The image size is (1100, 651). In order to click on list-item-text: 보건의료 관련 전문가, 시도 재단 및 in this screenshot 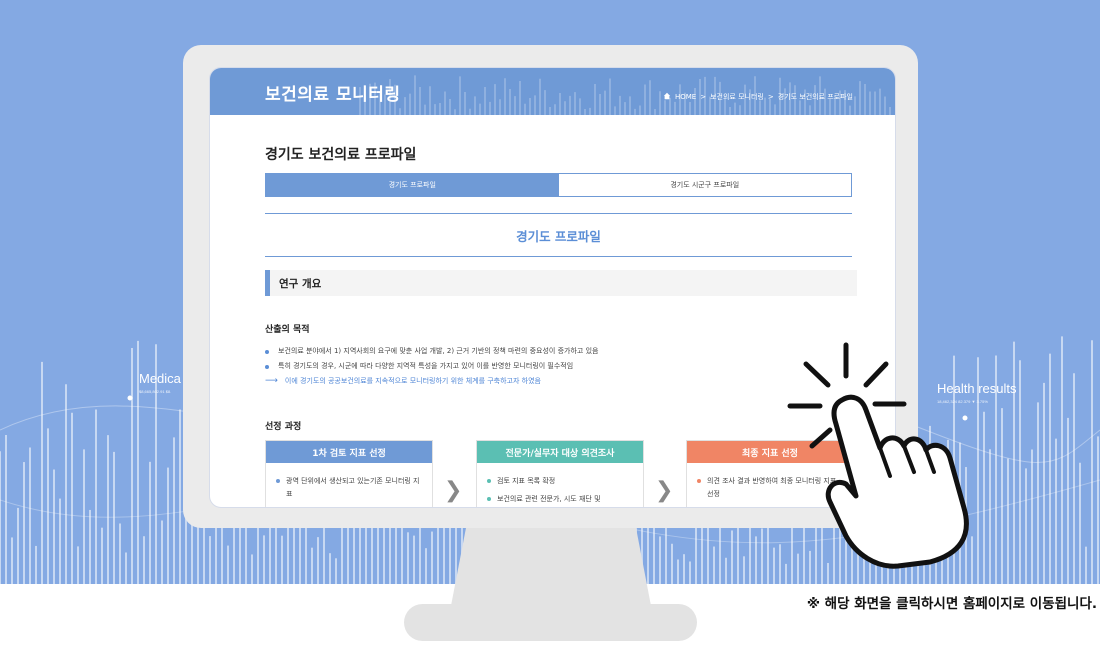, I will do `click(549, 499)`.